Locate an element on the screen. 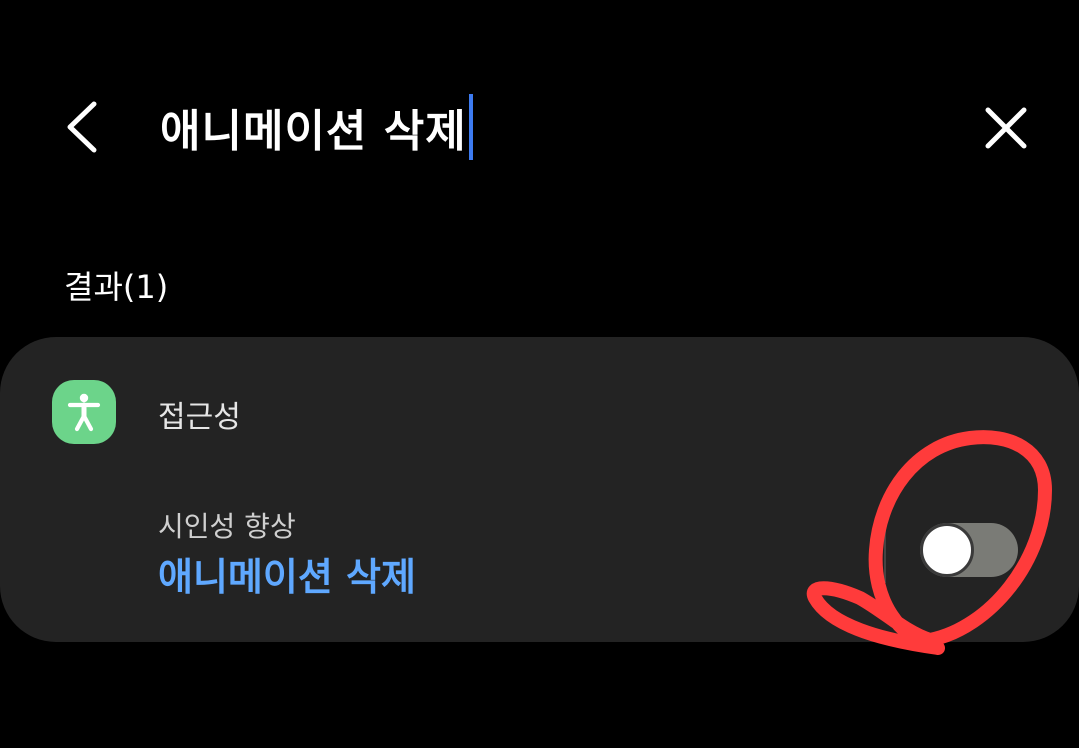 Image resolution: width=1079 pixels, height=748 pixels. chevron-left-icon is located at coordinates (82, 127).